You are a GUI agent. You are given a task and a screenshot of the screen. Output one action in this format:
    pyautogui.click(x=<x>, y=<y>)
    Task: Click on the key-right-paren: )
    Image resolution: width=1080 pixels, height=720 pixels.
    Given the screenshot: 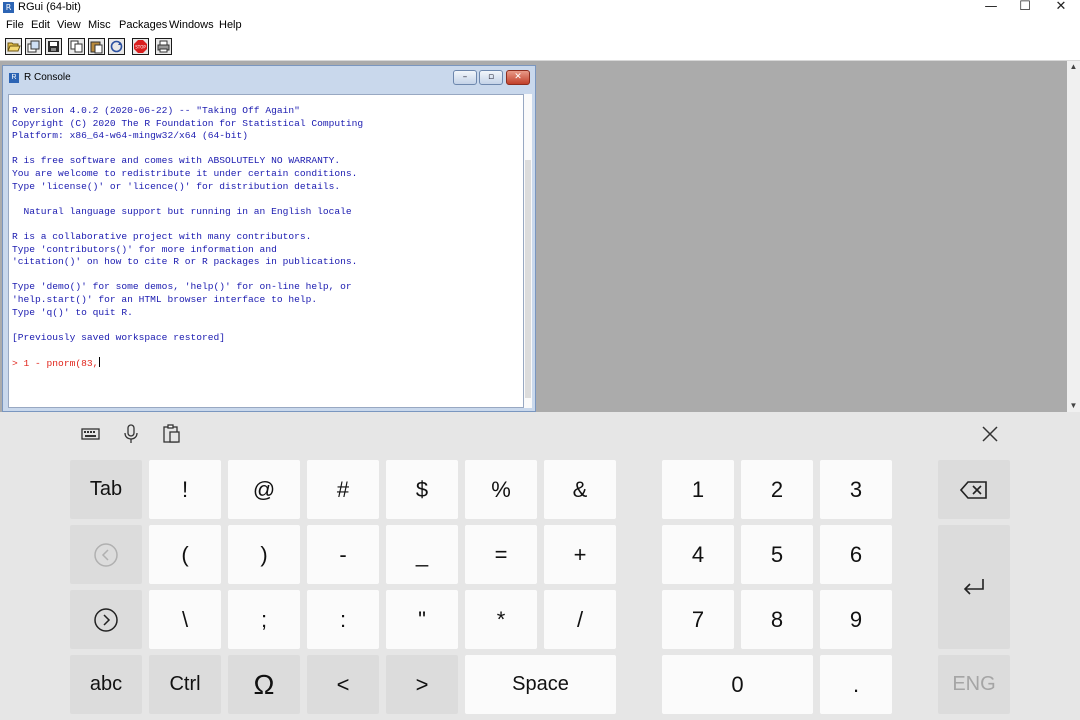 What is the action you would take?
    pyautogui.click(x=264, y=554)
    